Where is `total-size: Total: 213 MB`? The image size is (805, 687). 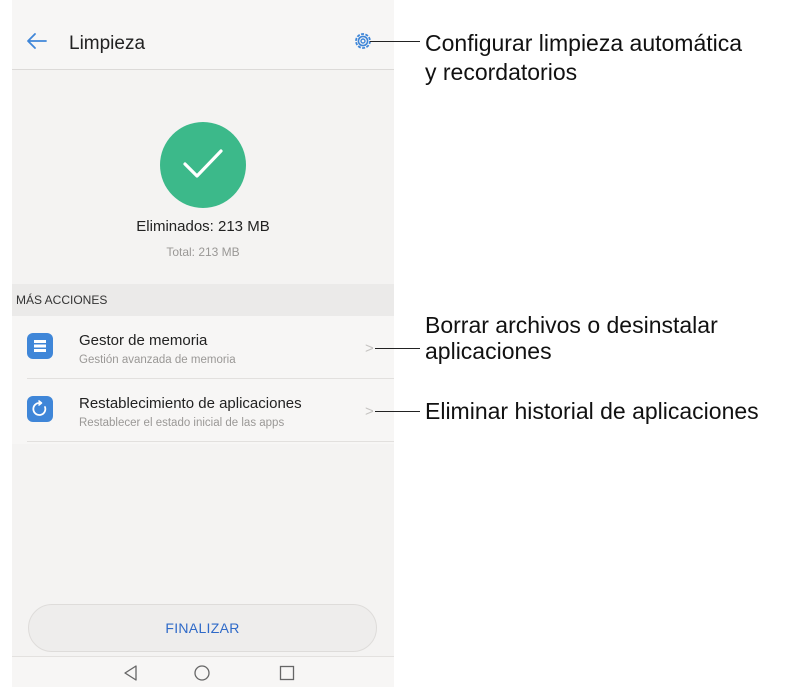
total-size: Total: 213 MB is located at coordinates (203, 252).